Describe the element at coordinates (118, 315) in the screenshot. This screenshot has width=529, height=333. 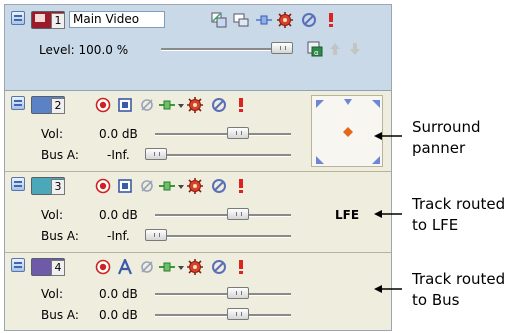
I see `bus-value: 0.0 dB` at that location.